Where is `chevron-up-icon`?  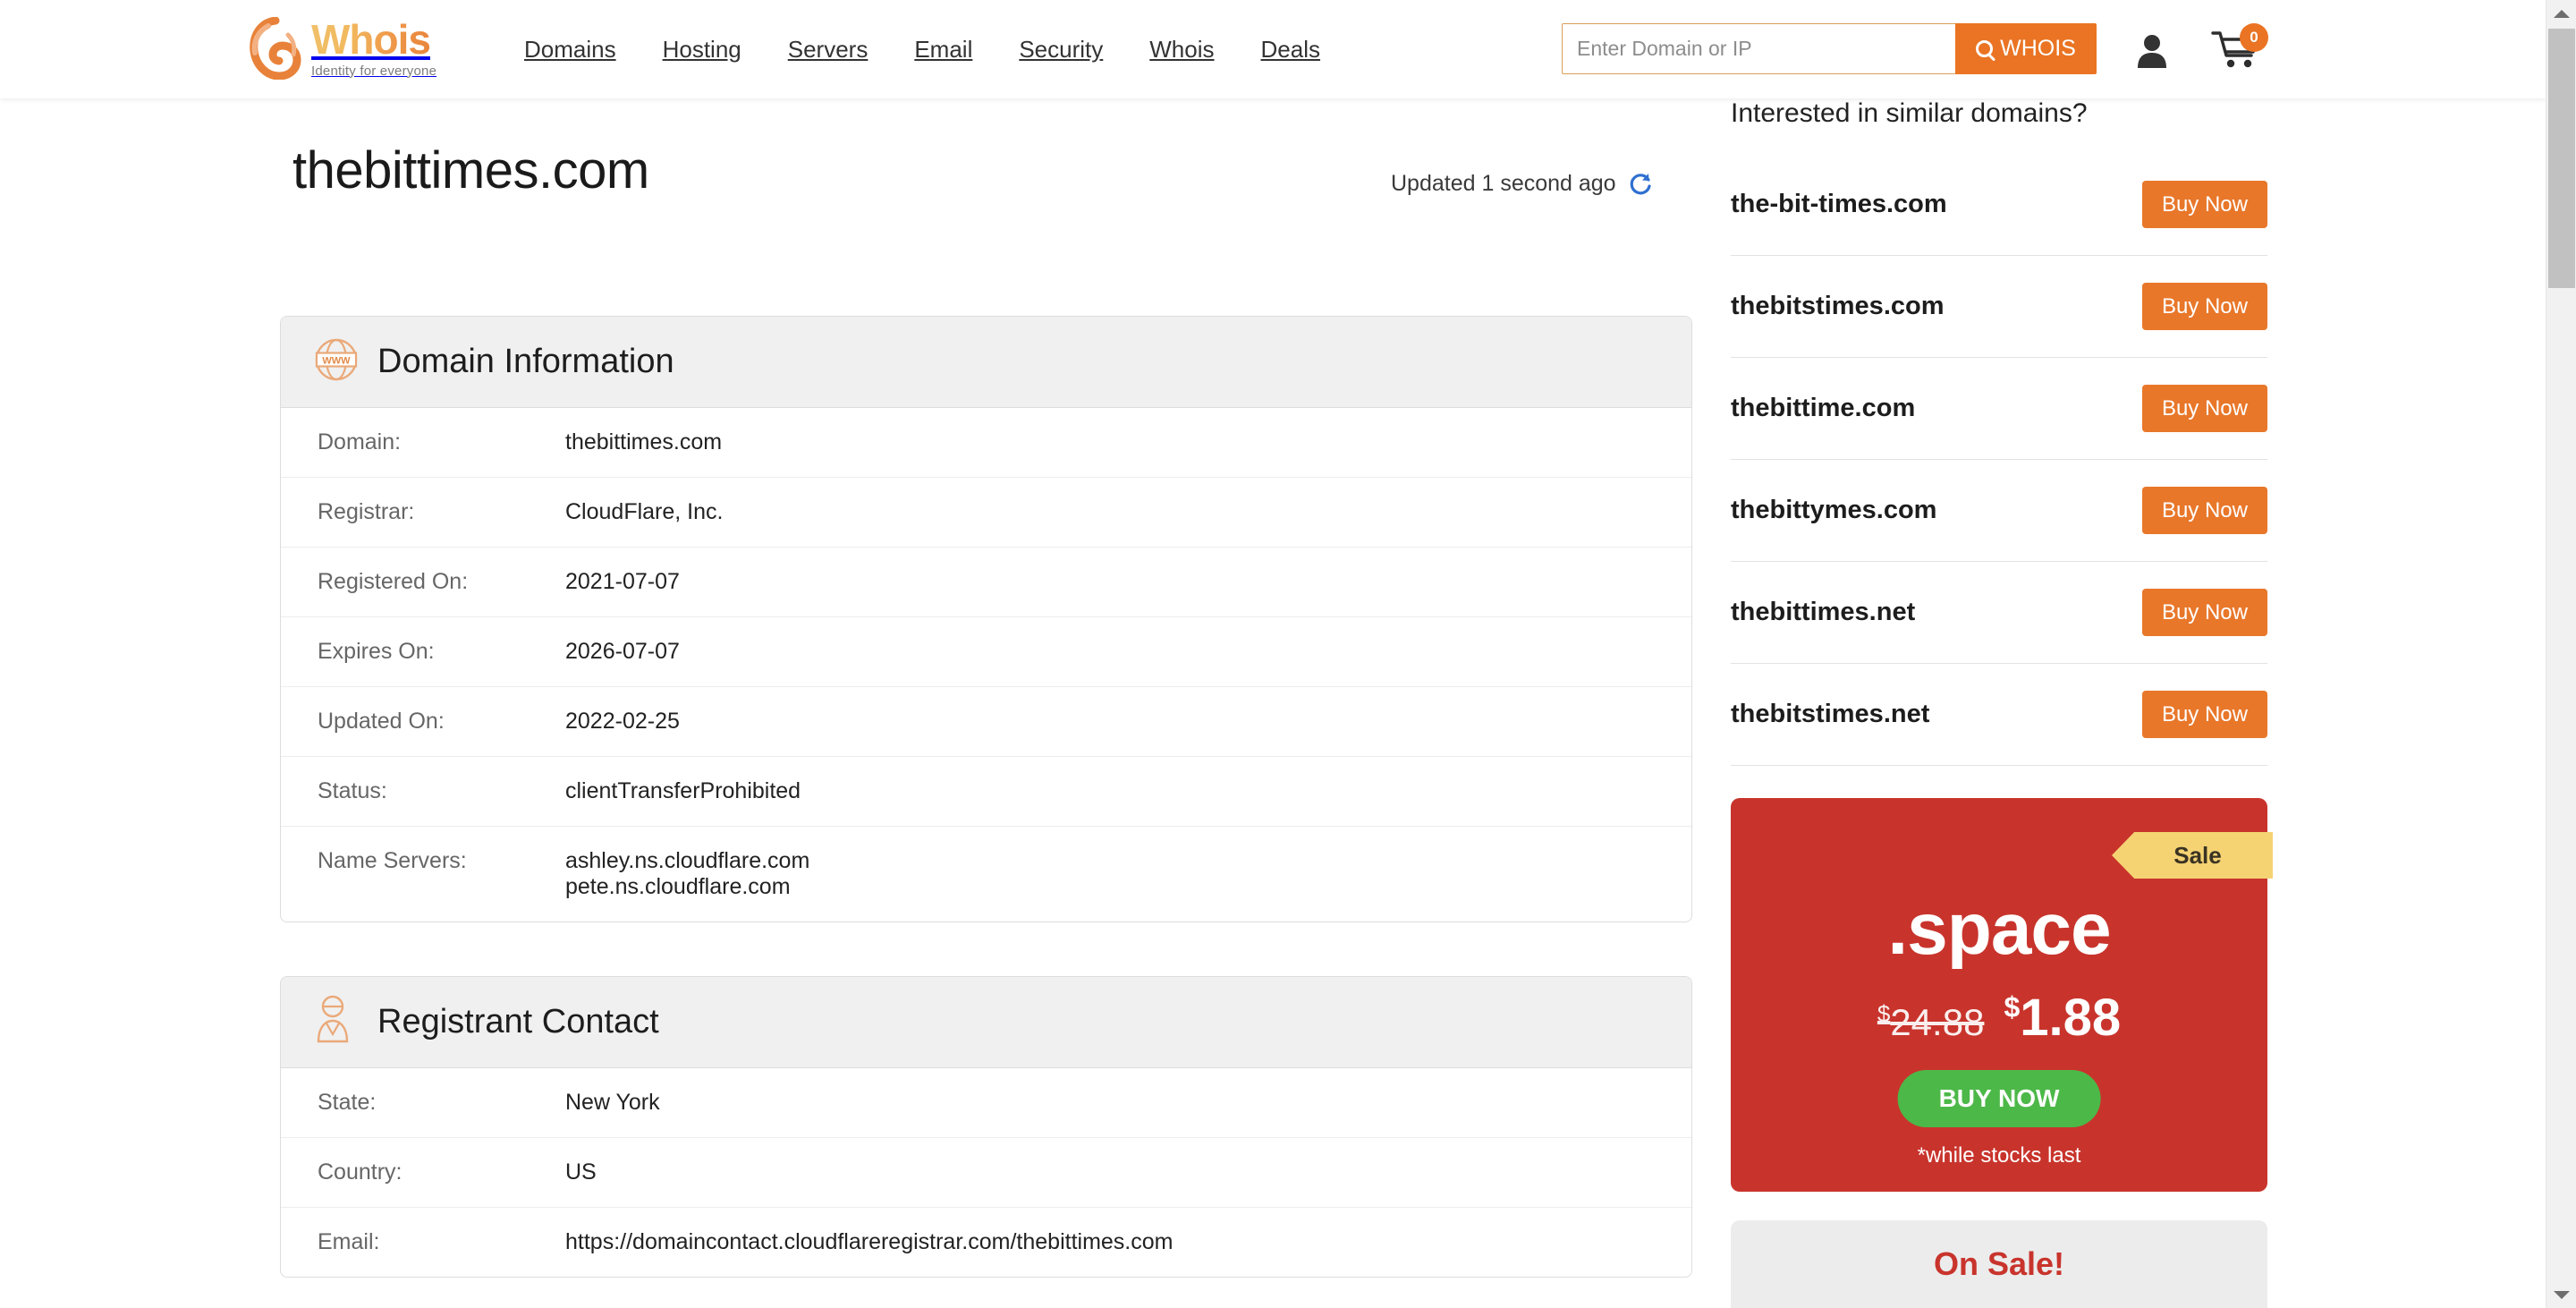
chevron-up-icon is located at coordinates (2561, 13).